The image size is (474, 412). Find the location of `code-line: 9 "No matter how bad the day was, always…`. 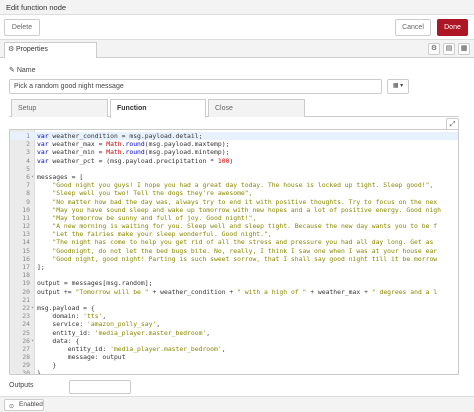

code-line: 9 "No matter how bad the day was, always… is located at coordinates (234, 201).